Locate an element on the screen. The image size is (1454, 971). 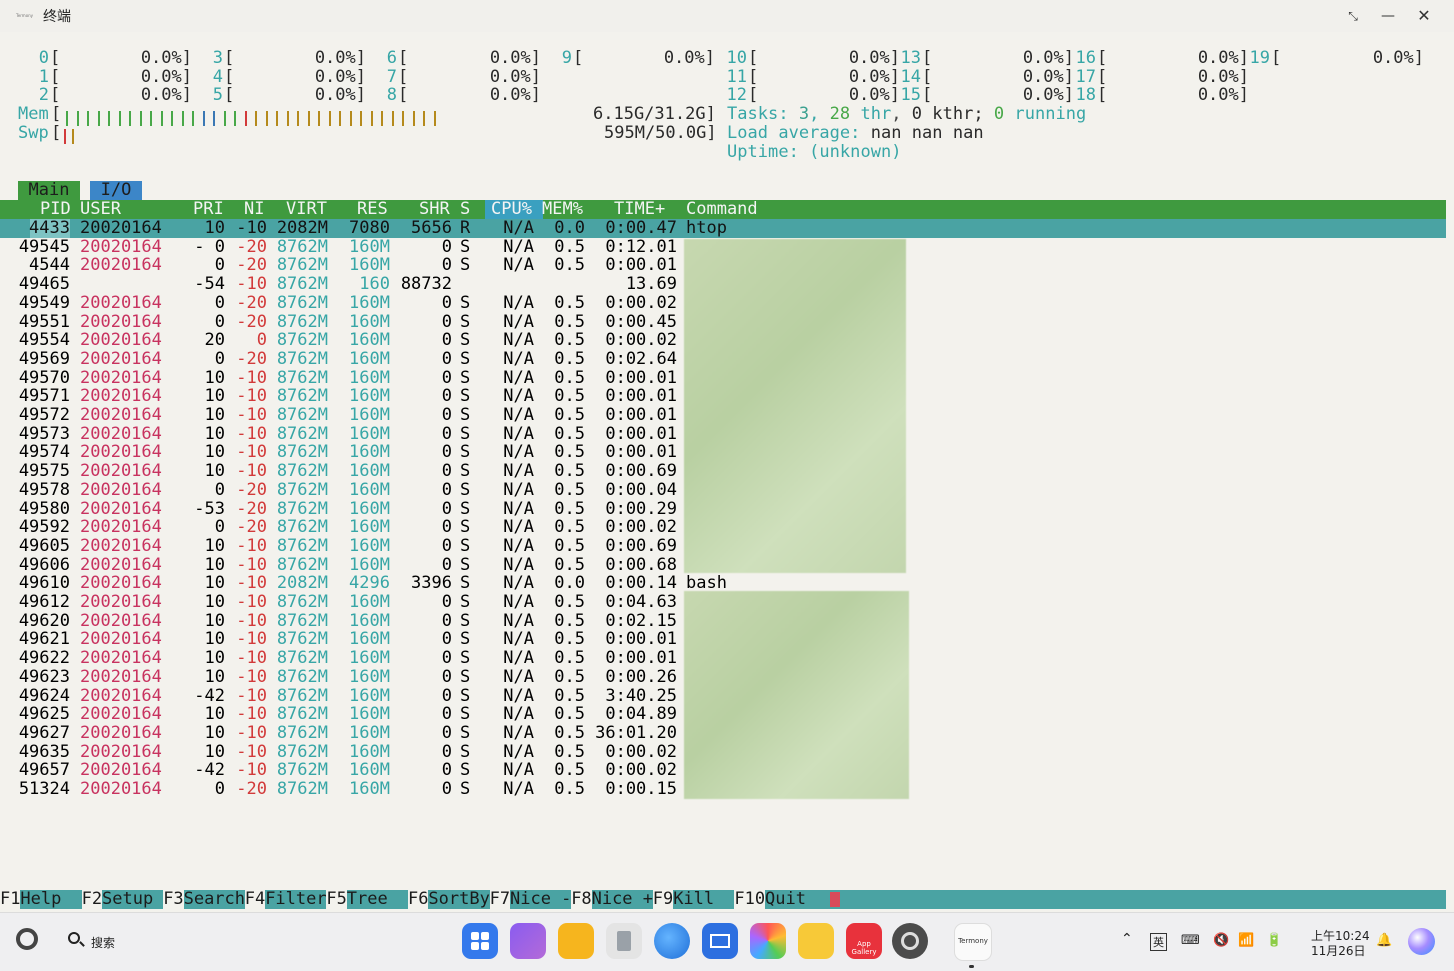
cell-time: 0:00.02 is located at coordinates (641, 302).